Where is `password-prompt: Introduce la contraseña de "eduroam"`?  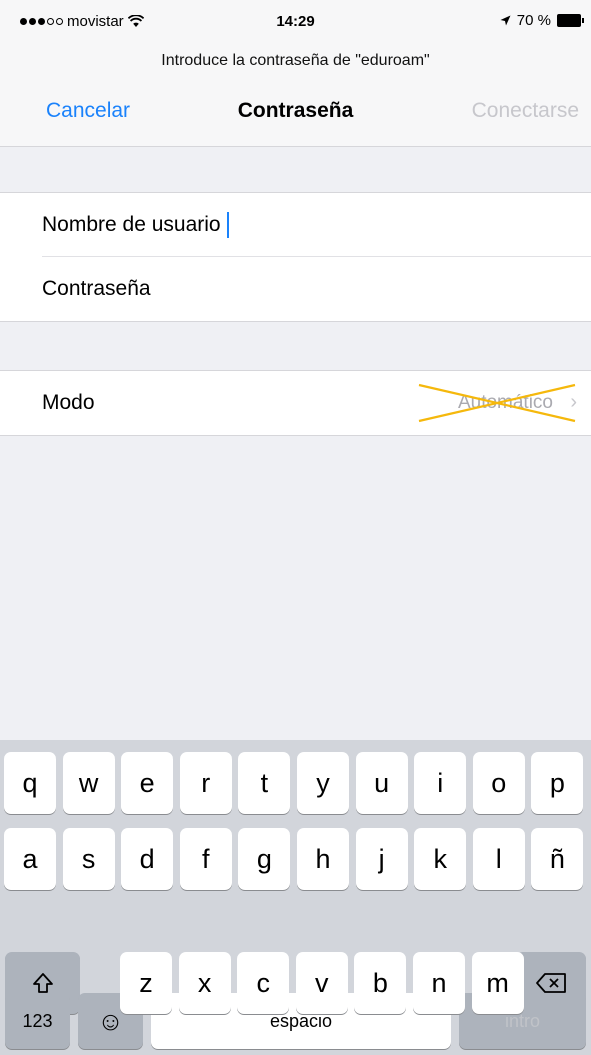 password-prompt: Introduce la contraseña de "eduroam" is located at coordinates (295, 60).